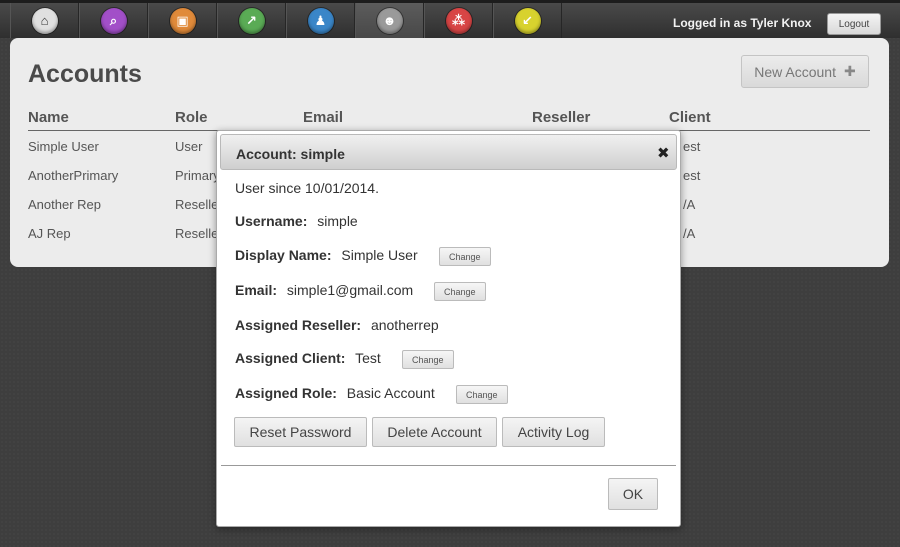 The height and width of the screenshot is (547, 900). Describe the element at coordinates (73, 175) in the screenshot. I see `table-row-name: AnotherPrimary` at that location.